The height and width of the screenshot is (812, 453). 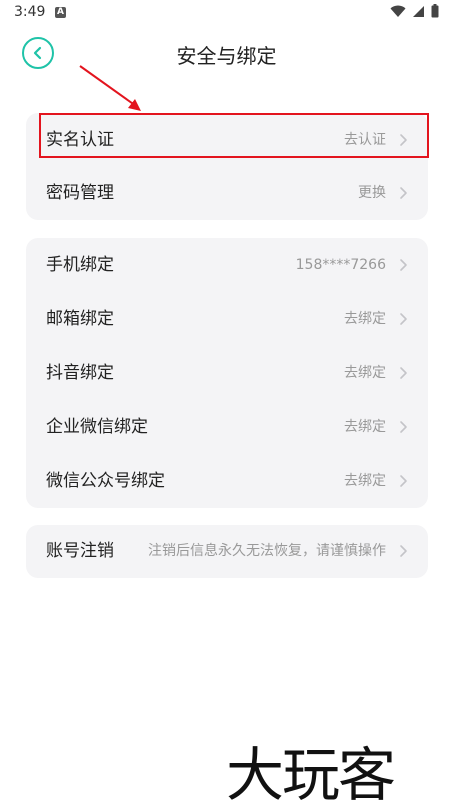 I want to click on row-label: 密码管理, so click(x=80, y=193).